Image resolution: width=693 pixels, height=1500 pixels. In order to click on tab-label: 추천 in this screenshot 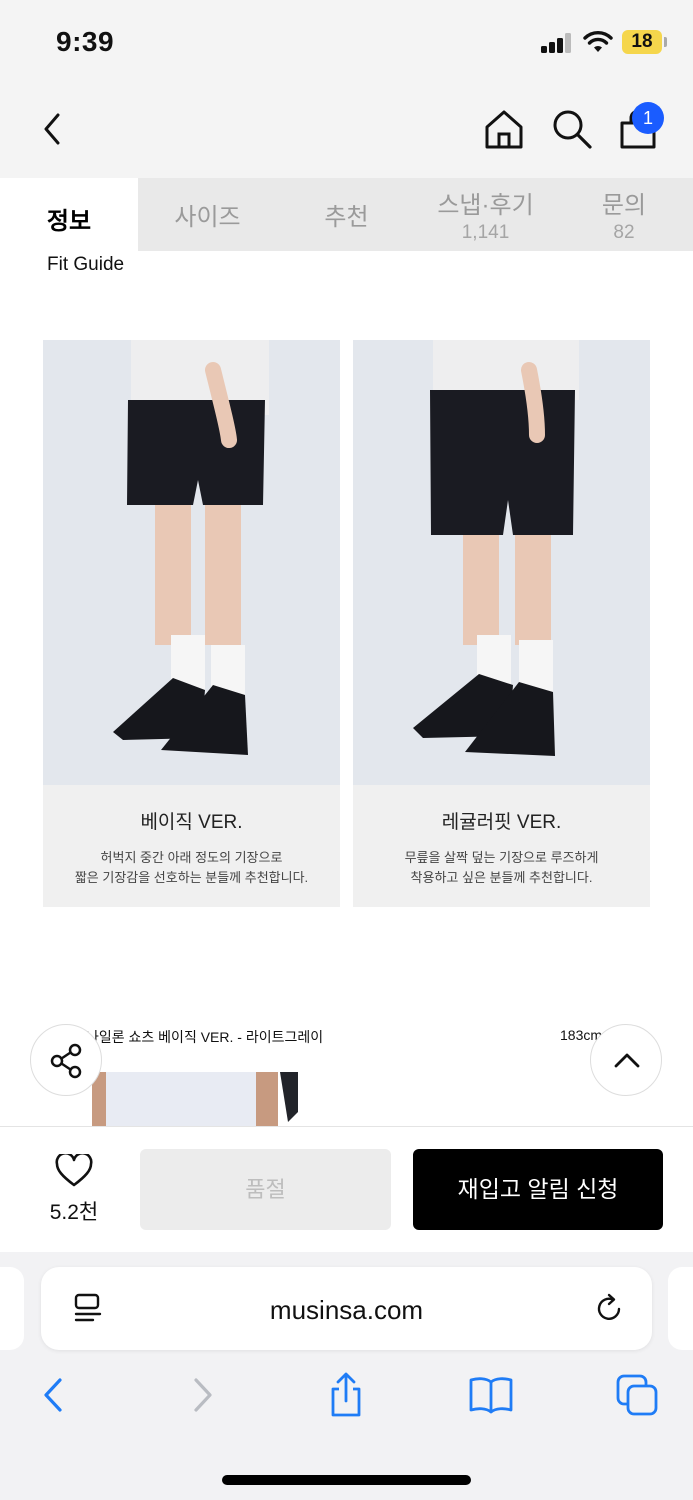, I will do `click(346, 217)`.